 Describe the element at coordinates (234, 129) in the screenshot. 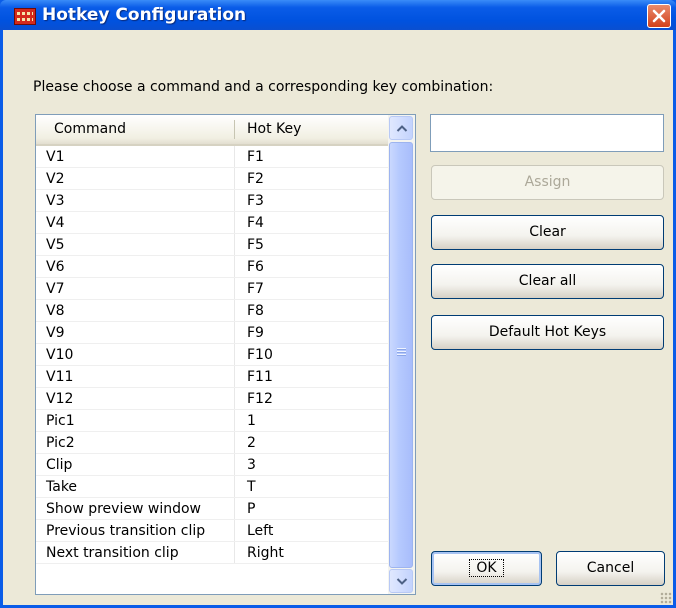

I see `header-divider` at that location.